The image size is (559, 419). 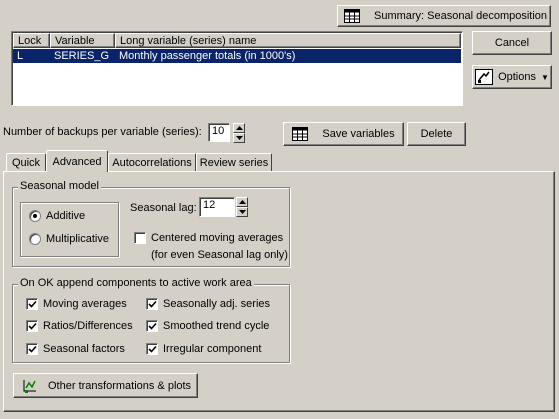 I want to click on seasonal-lag-spinner, so click(x=242, y=207).